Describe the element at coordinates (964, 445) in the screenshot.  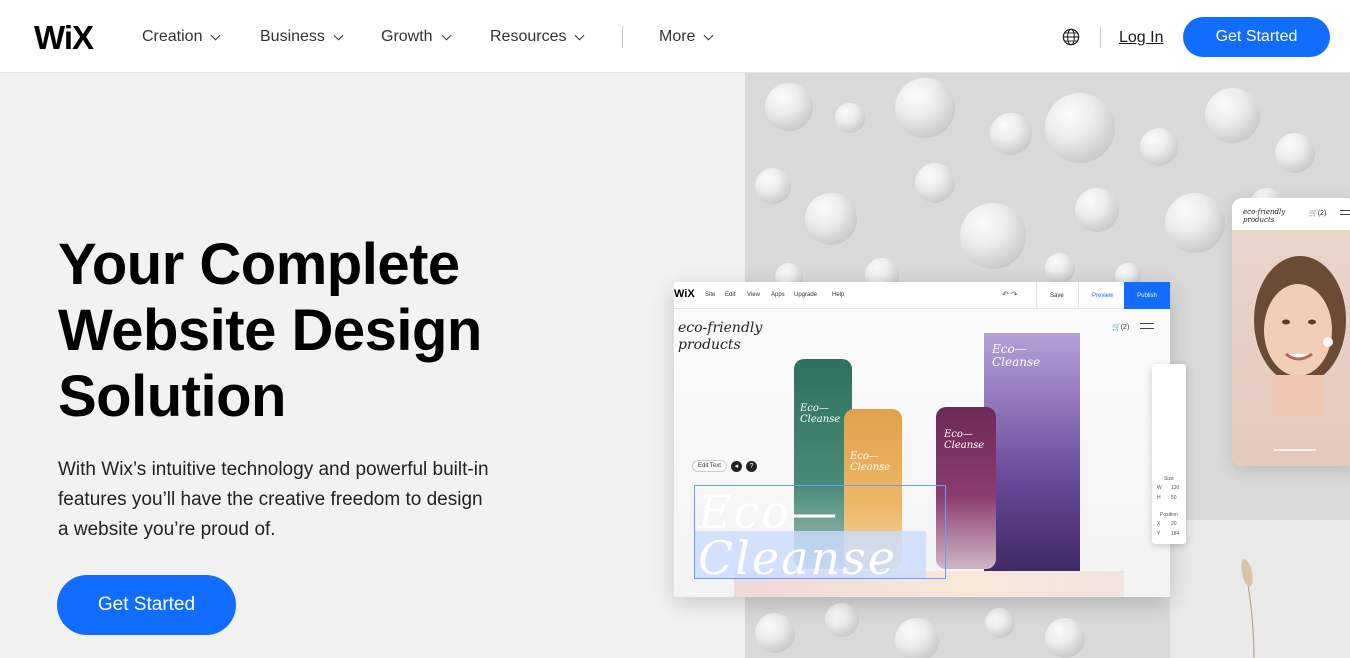
I see `plum-bottle-label-line: Cleanse` at that location.